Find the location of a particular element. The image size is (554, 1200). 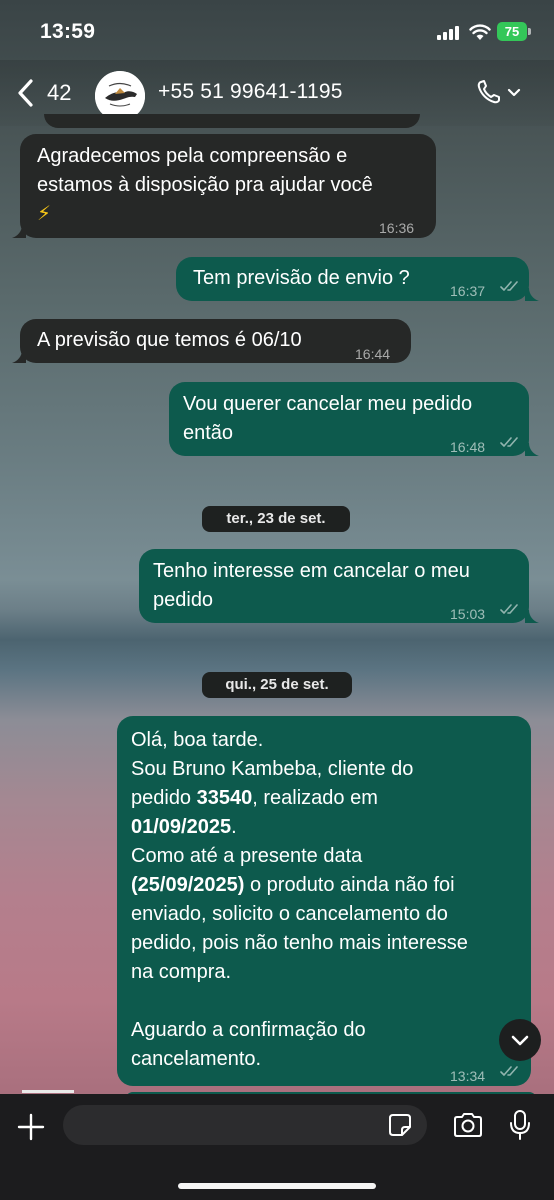

plus-icon is located at coordinates (31, 1127).